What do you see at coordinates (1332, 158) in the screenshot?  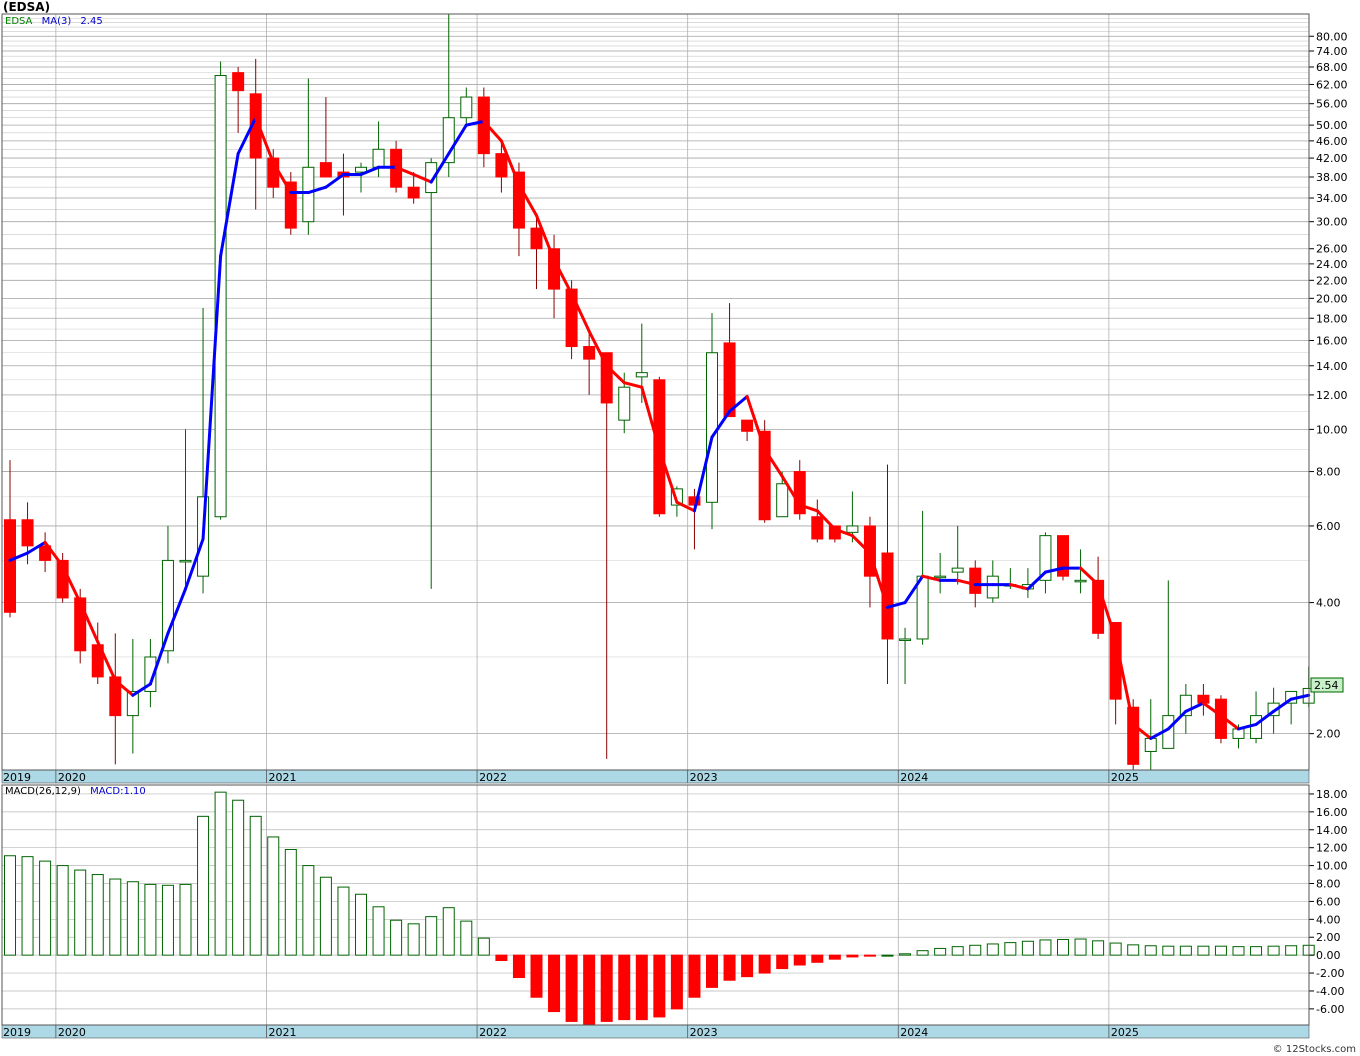 I see `price-tick-label: 42.00` at bounding box center [1332, 158].